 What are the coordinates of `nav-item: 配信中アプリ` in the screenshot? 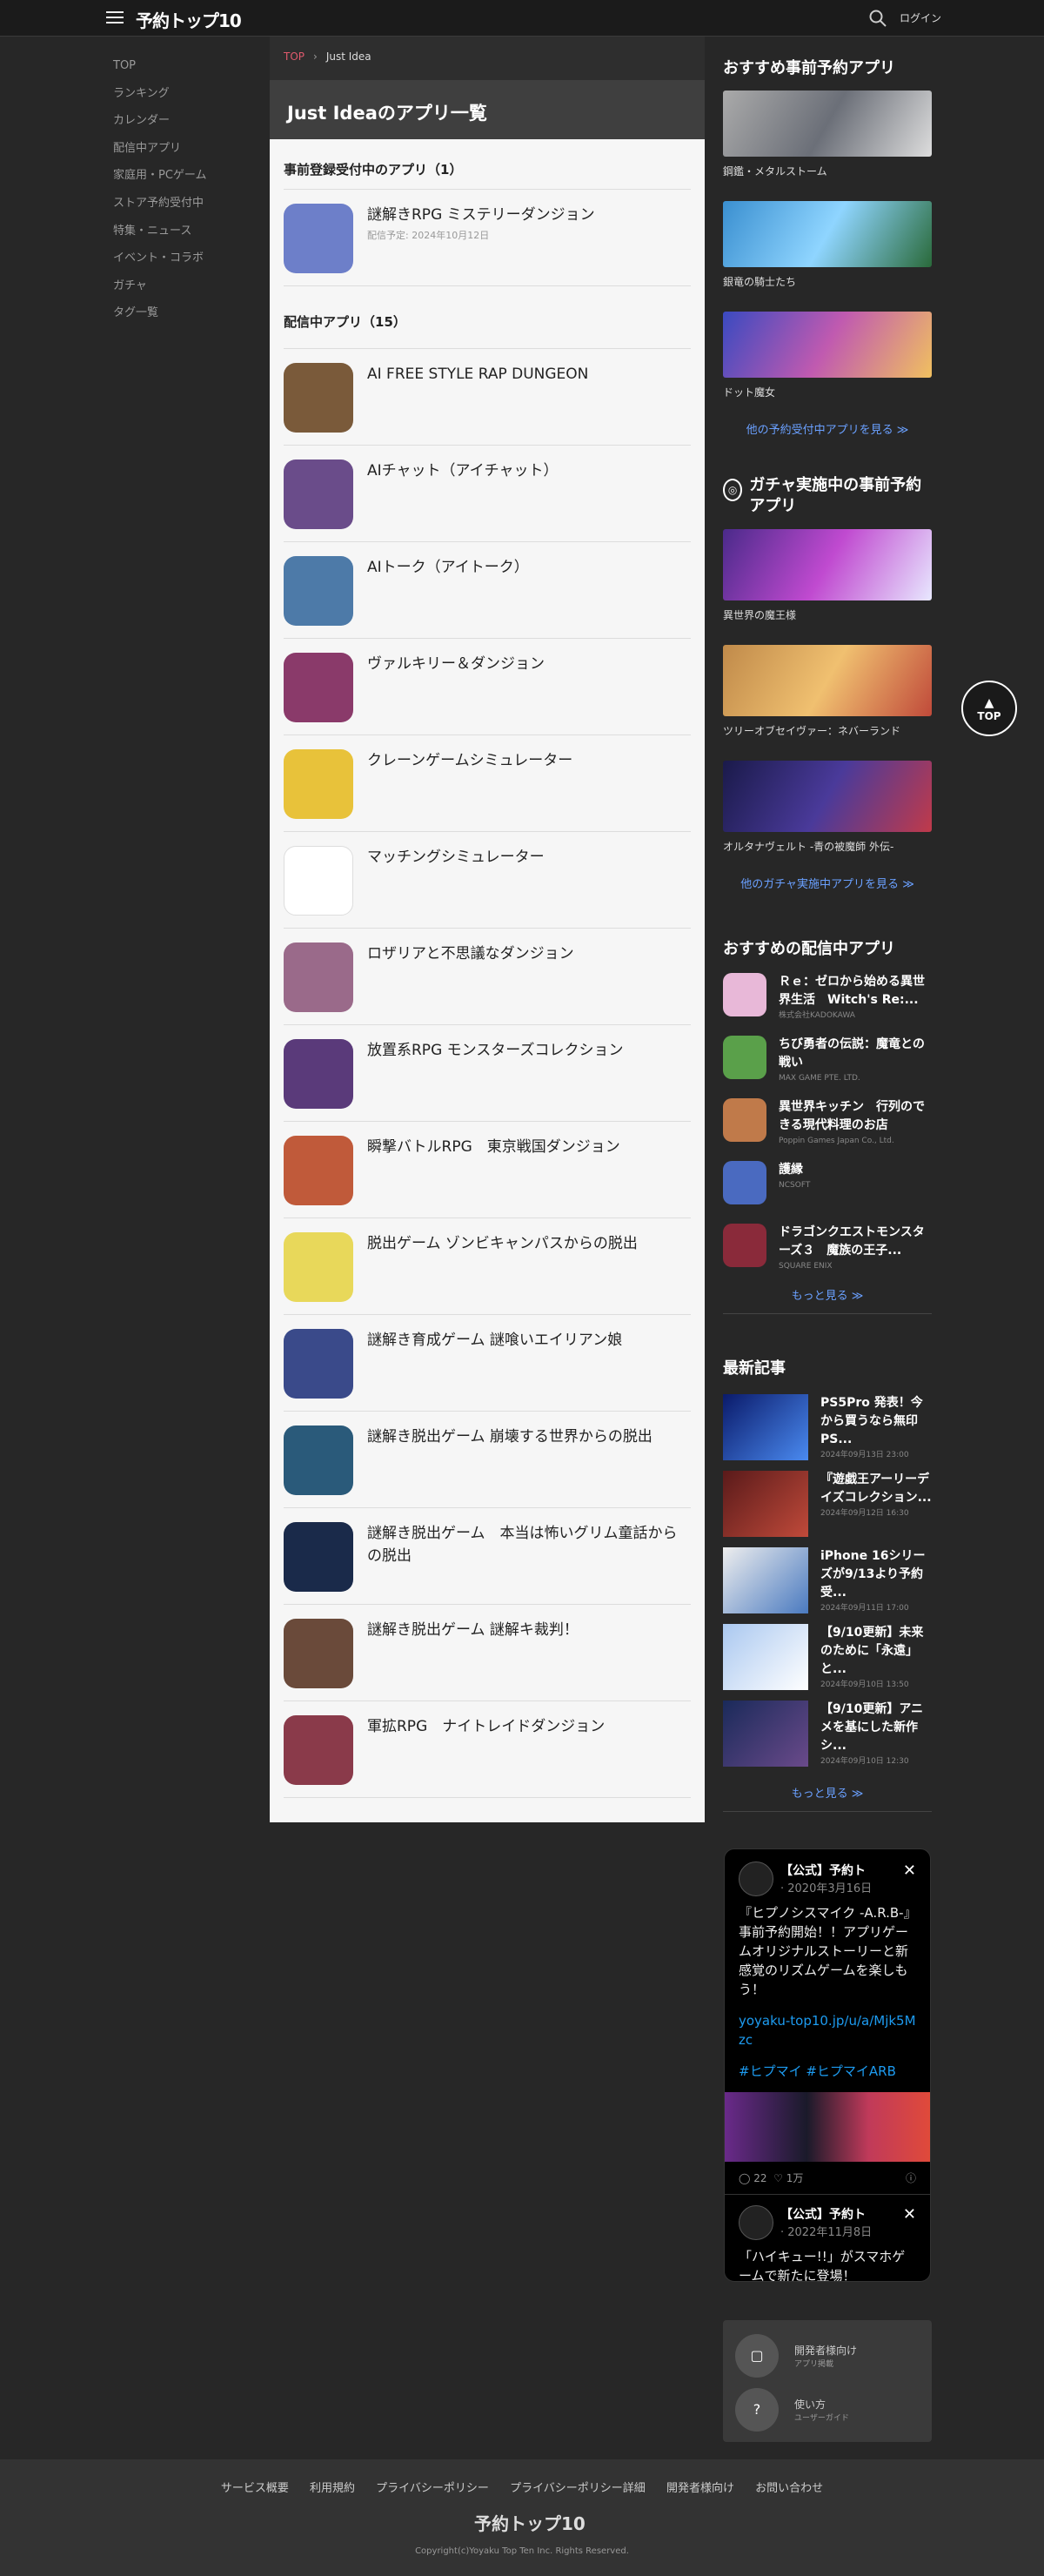 It's located at (178, 154).